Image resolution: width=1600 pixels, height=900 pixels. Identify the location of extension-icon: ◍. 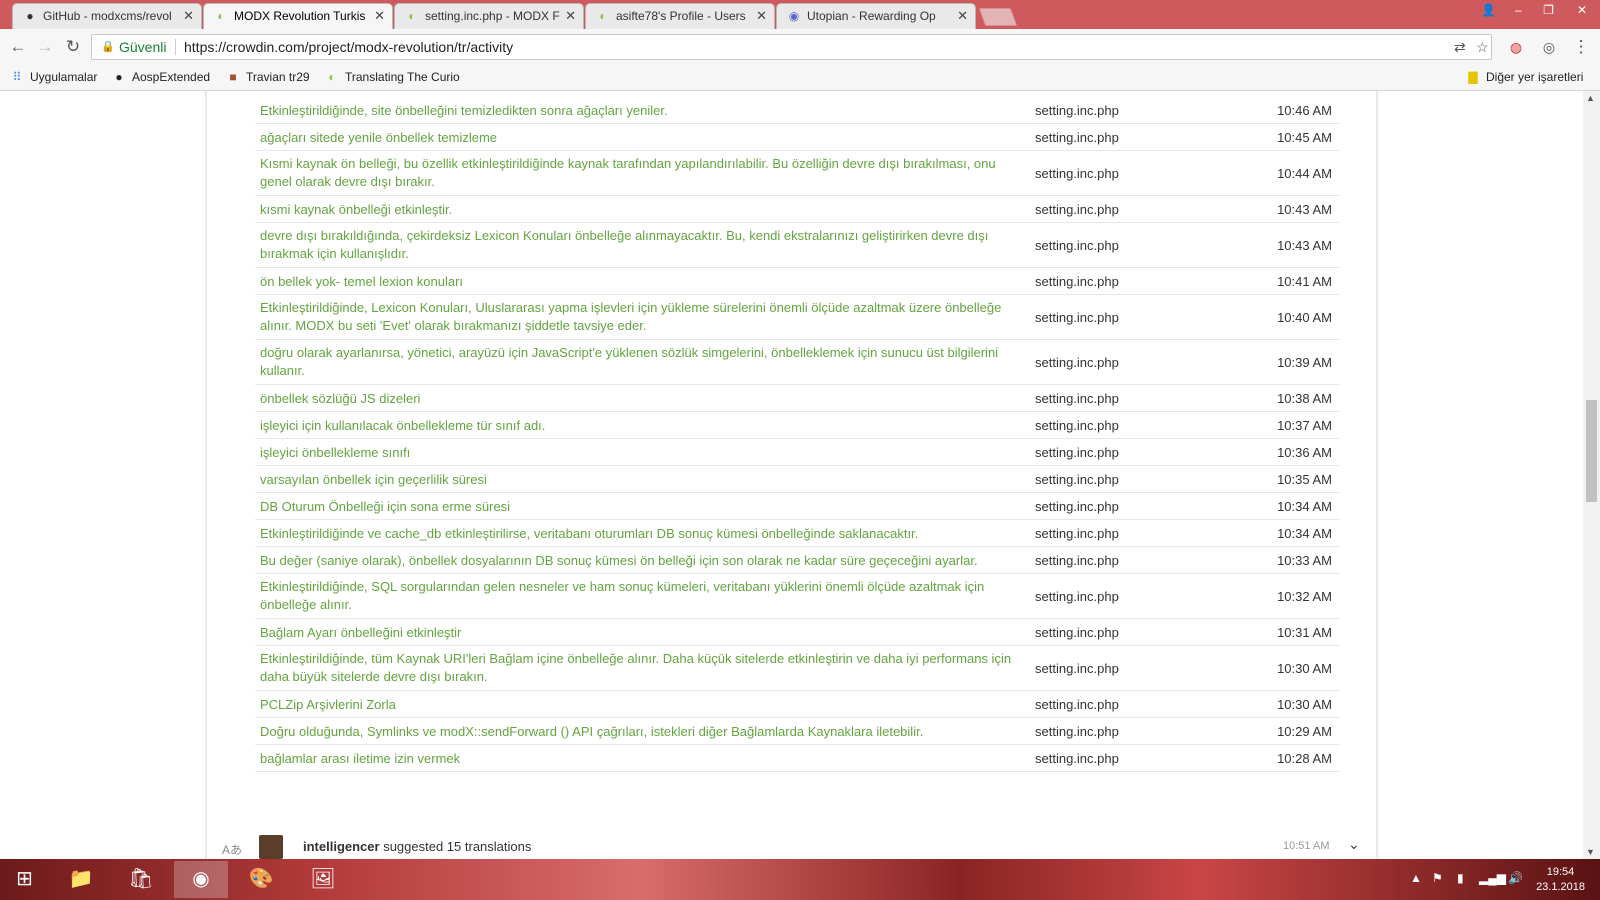
(1516, 48).